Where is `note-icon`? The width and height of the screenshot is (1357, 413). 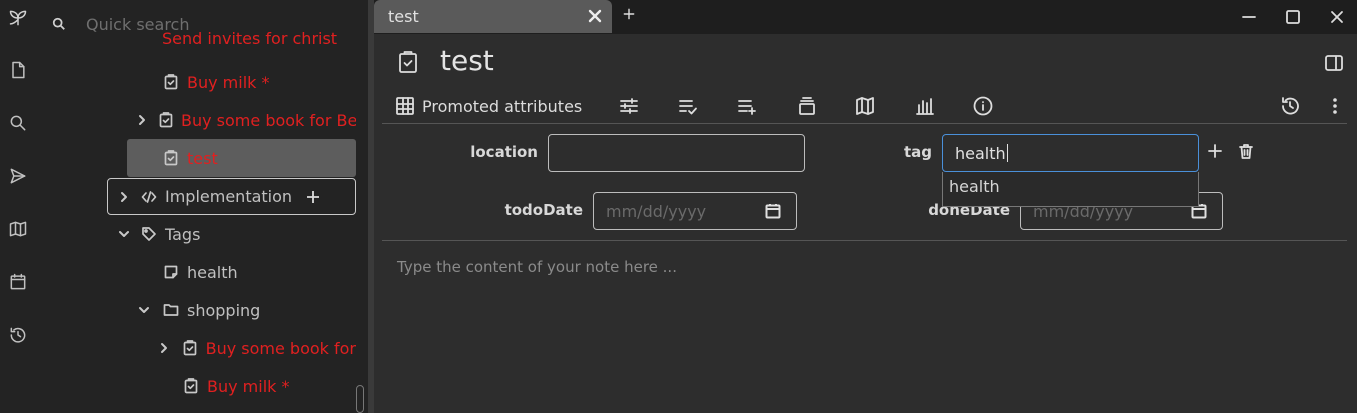
note-icon is located at coordinates (171, 272).